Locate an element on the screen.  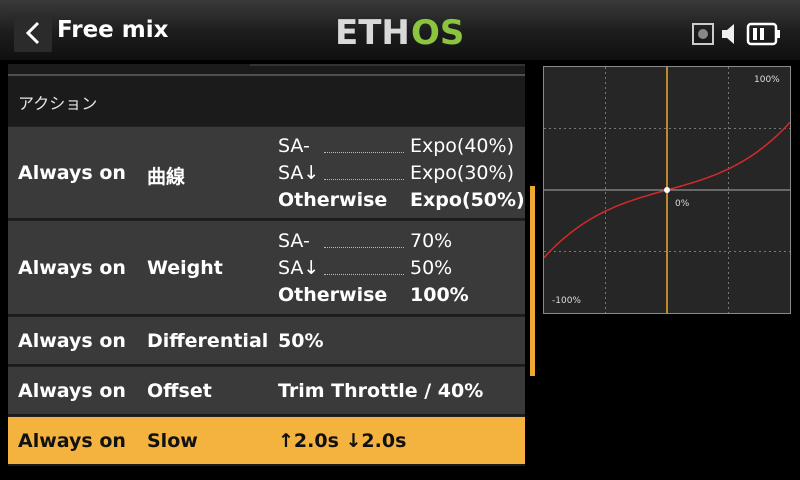
logo-eth: ETH is located at coordinates (372, 32).